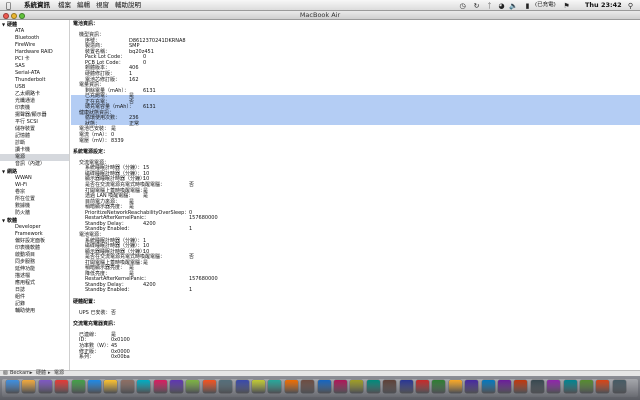 The height and width of the screenshot is (400, 640). Describe the element at coordinates (20, 304) in the screenshot. I see `sidebar-item: 記錄` at that location.